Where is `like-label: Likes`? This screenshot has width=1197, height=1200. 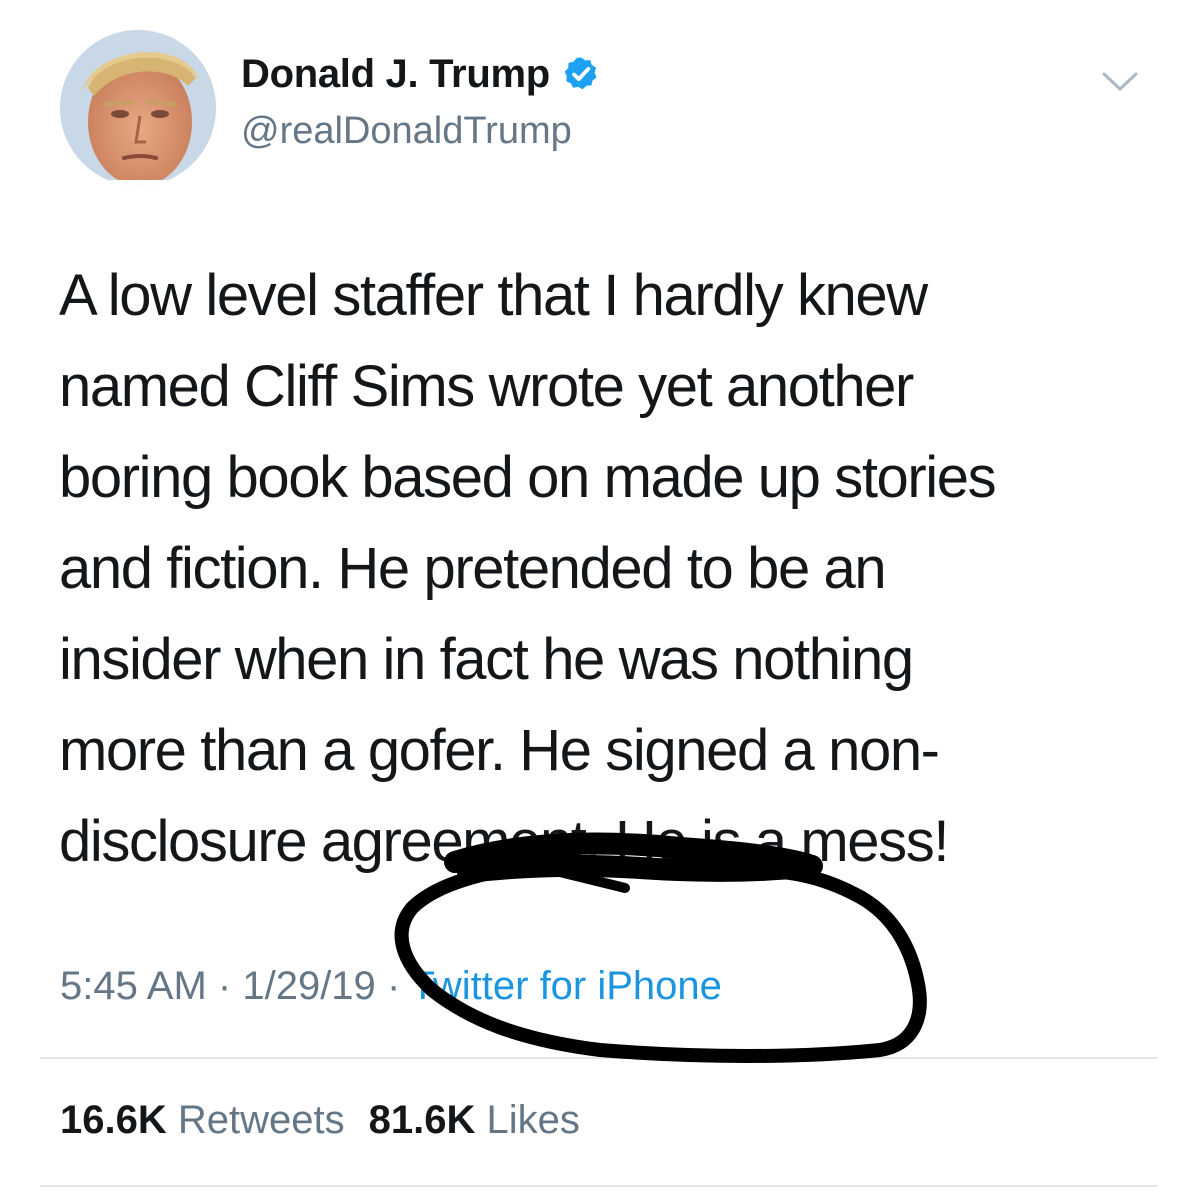 like-label: Likes is located at coordinates (533, 1120).